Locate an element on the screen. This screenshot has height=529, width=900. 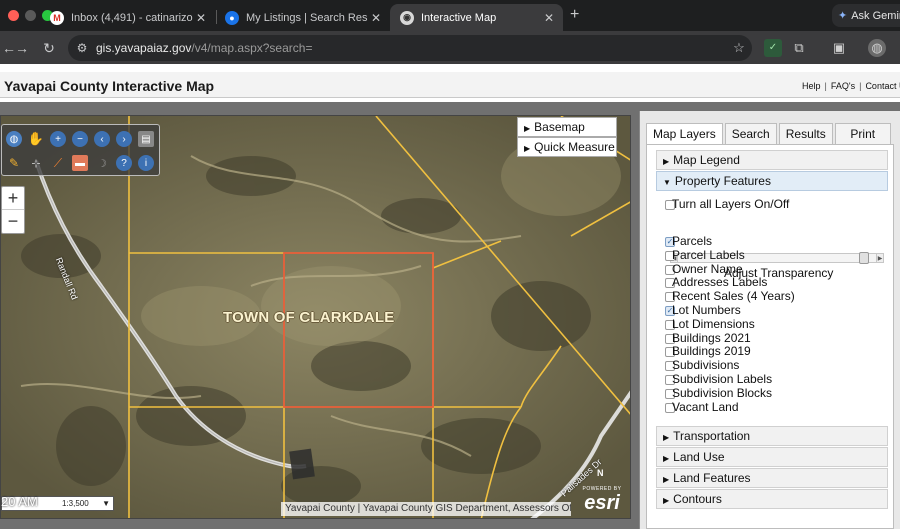
layer-label: Subdivision Blocks is located at coordinates (722, 392).